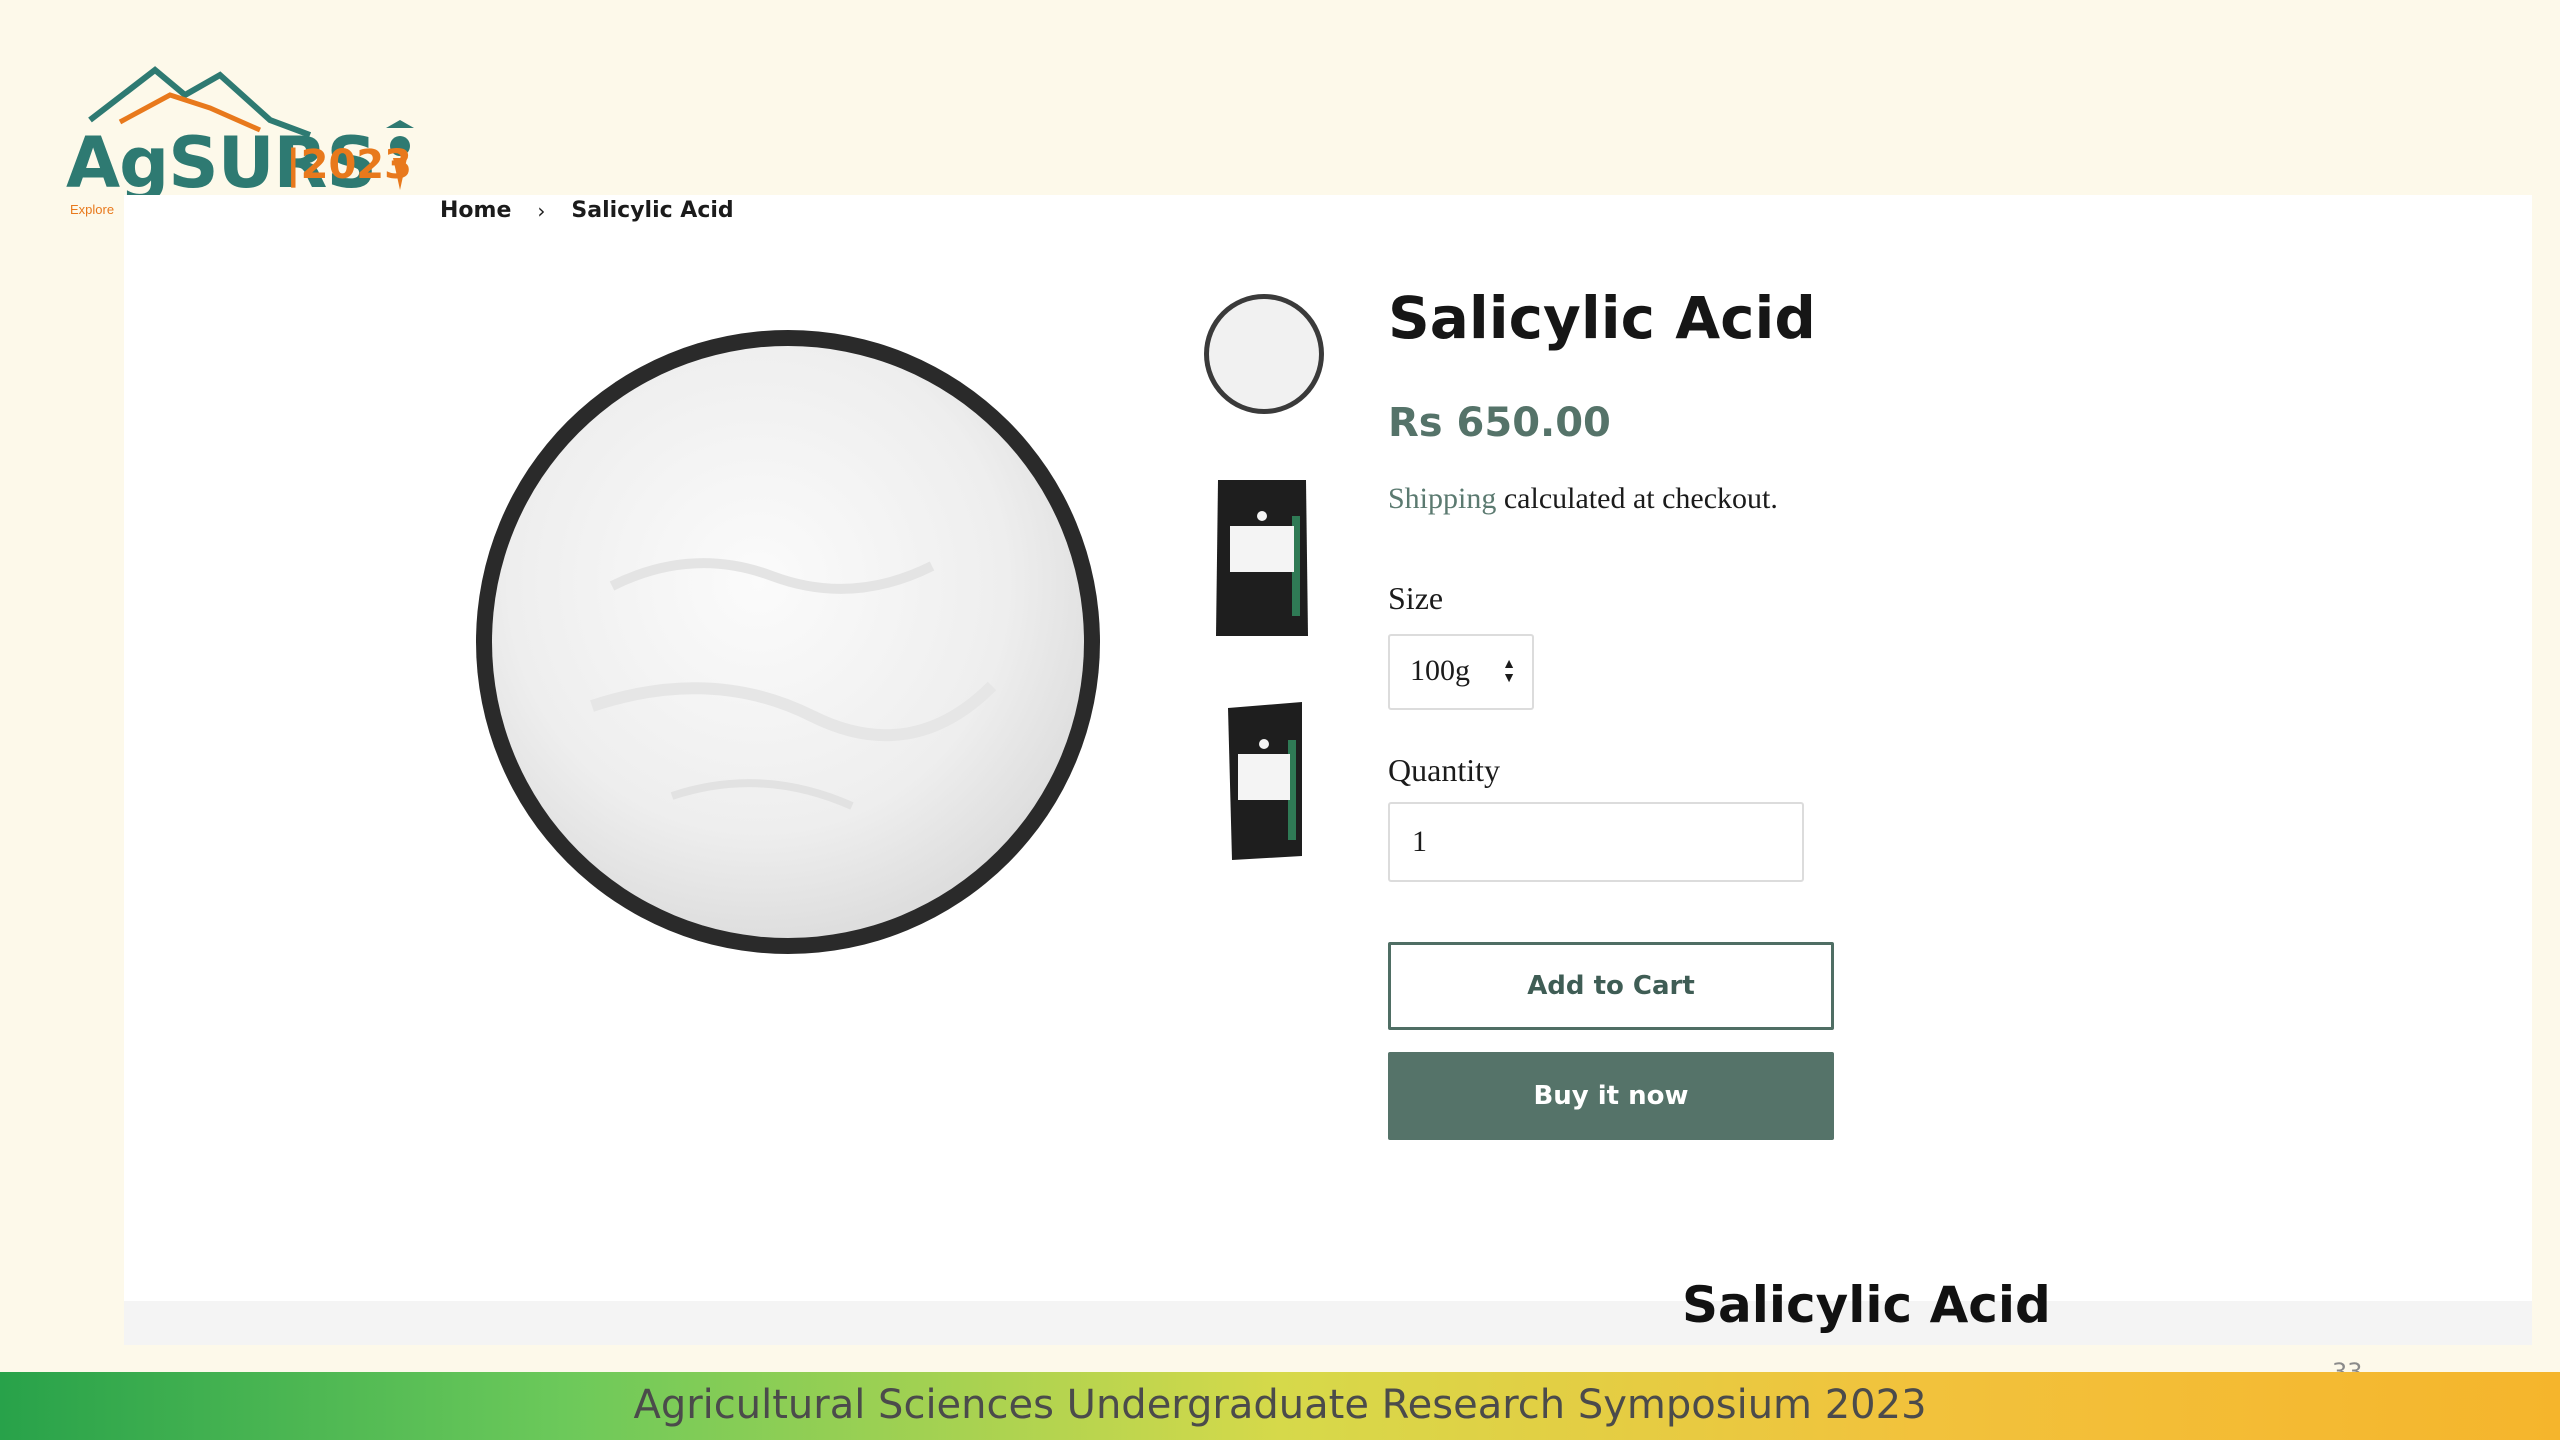 The height and width of the screenshot is (1440, 2560). Describe the element at coordinates (1509, 670) in the screenshot. I see `select-arrows-icon: ▲ ▼` at that location.